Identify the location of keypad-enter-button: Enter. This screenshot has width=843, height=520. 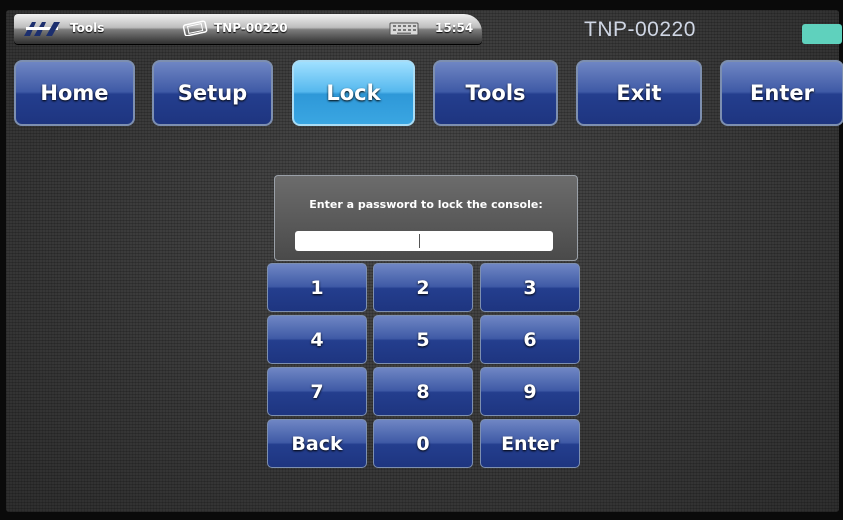
(530, 443).